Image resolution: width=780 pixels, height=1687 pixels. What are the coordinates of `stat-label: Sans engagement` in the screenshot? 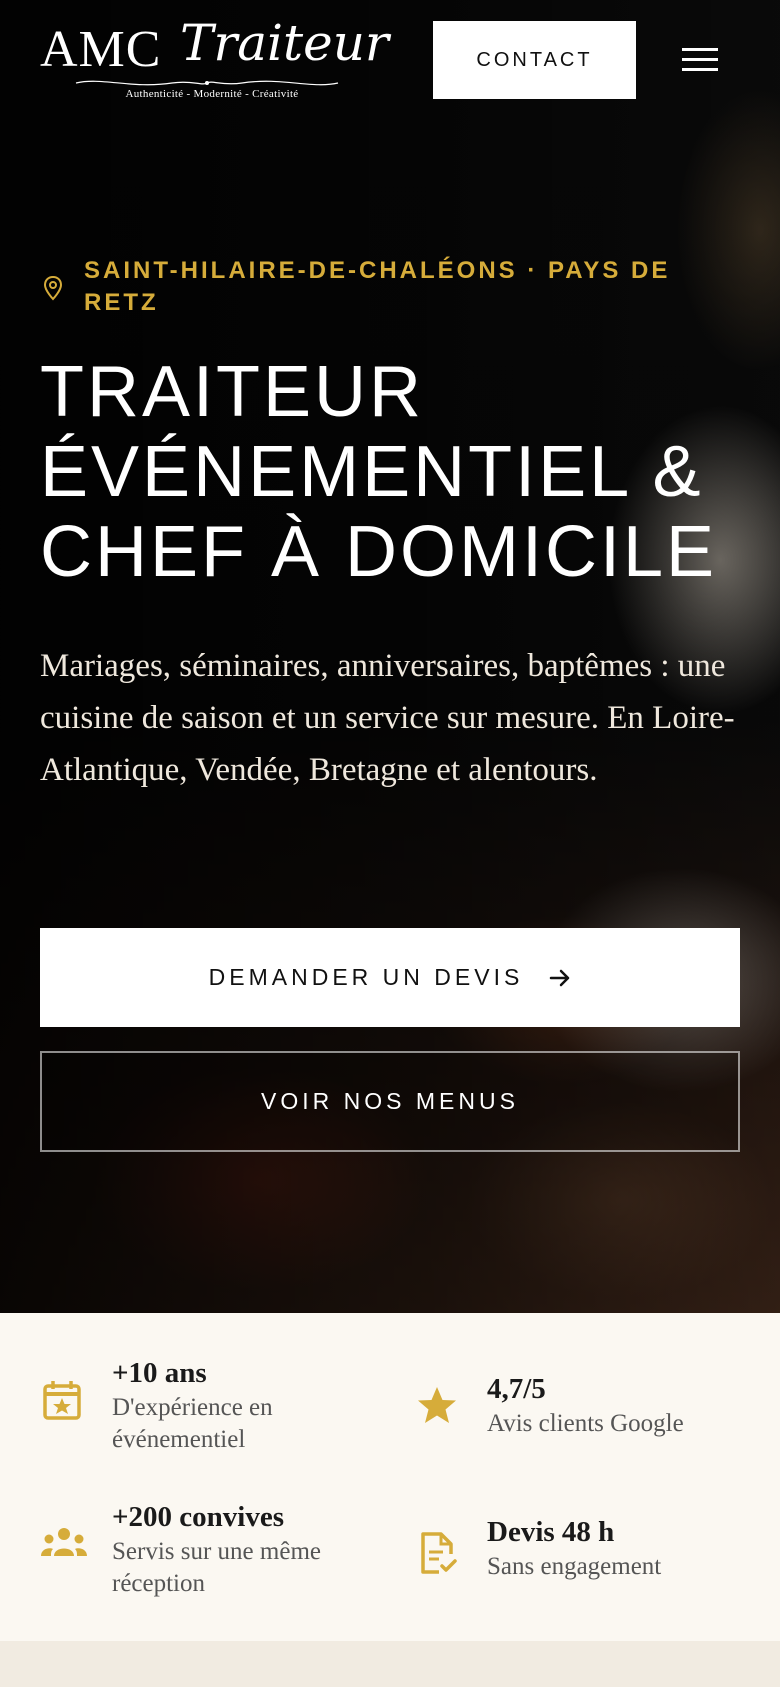 It's located at (574, 1566).